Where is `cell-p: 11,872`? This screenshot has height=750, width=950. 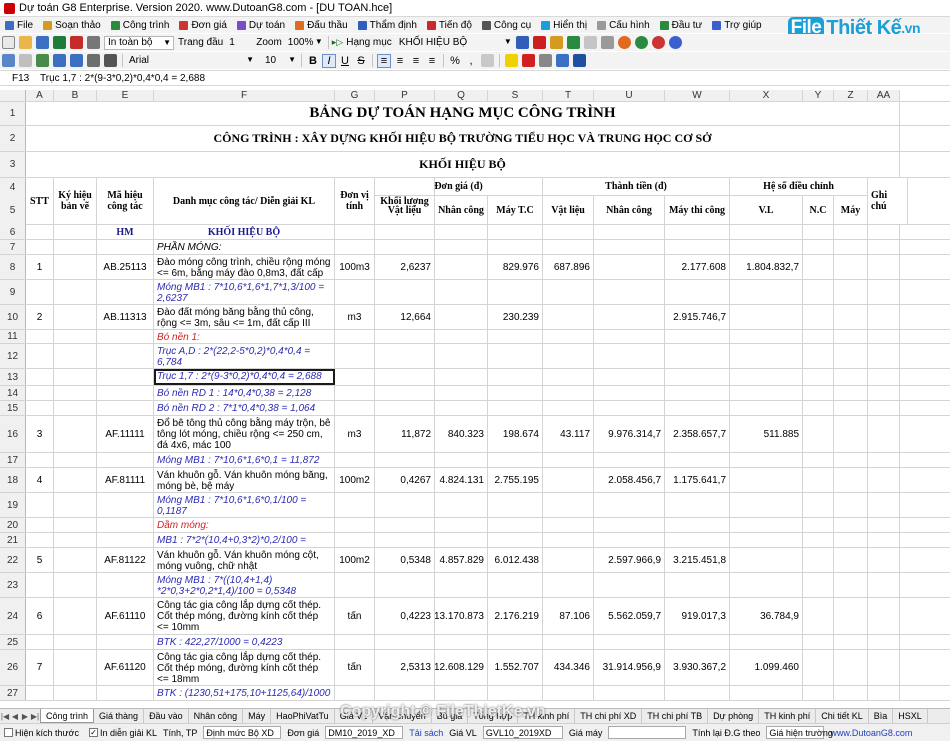
cell-p: 11,872 is located at coordinates (405, 434).